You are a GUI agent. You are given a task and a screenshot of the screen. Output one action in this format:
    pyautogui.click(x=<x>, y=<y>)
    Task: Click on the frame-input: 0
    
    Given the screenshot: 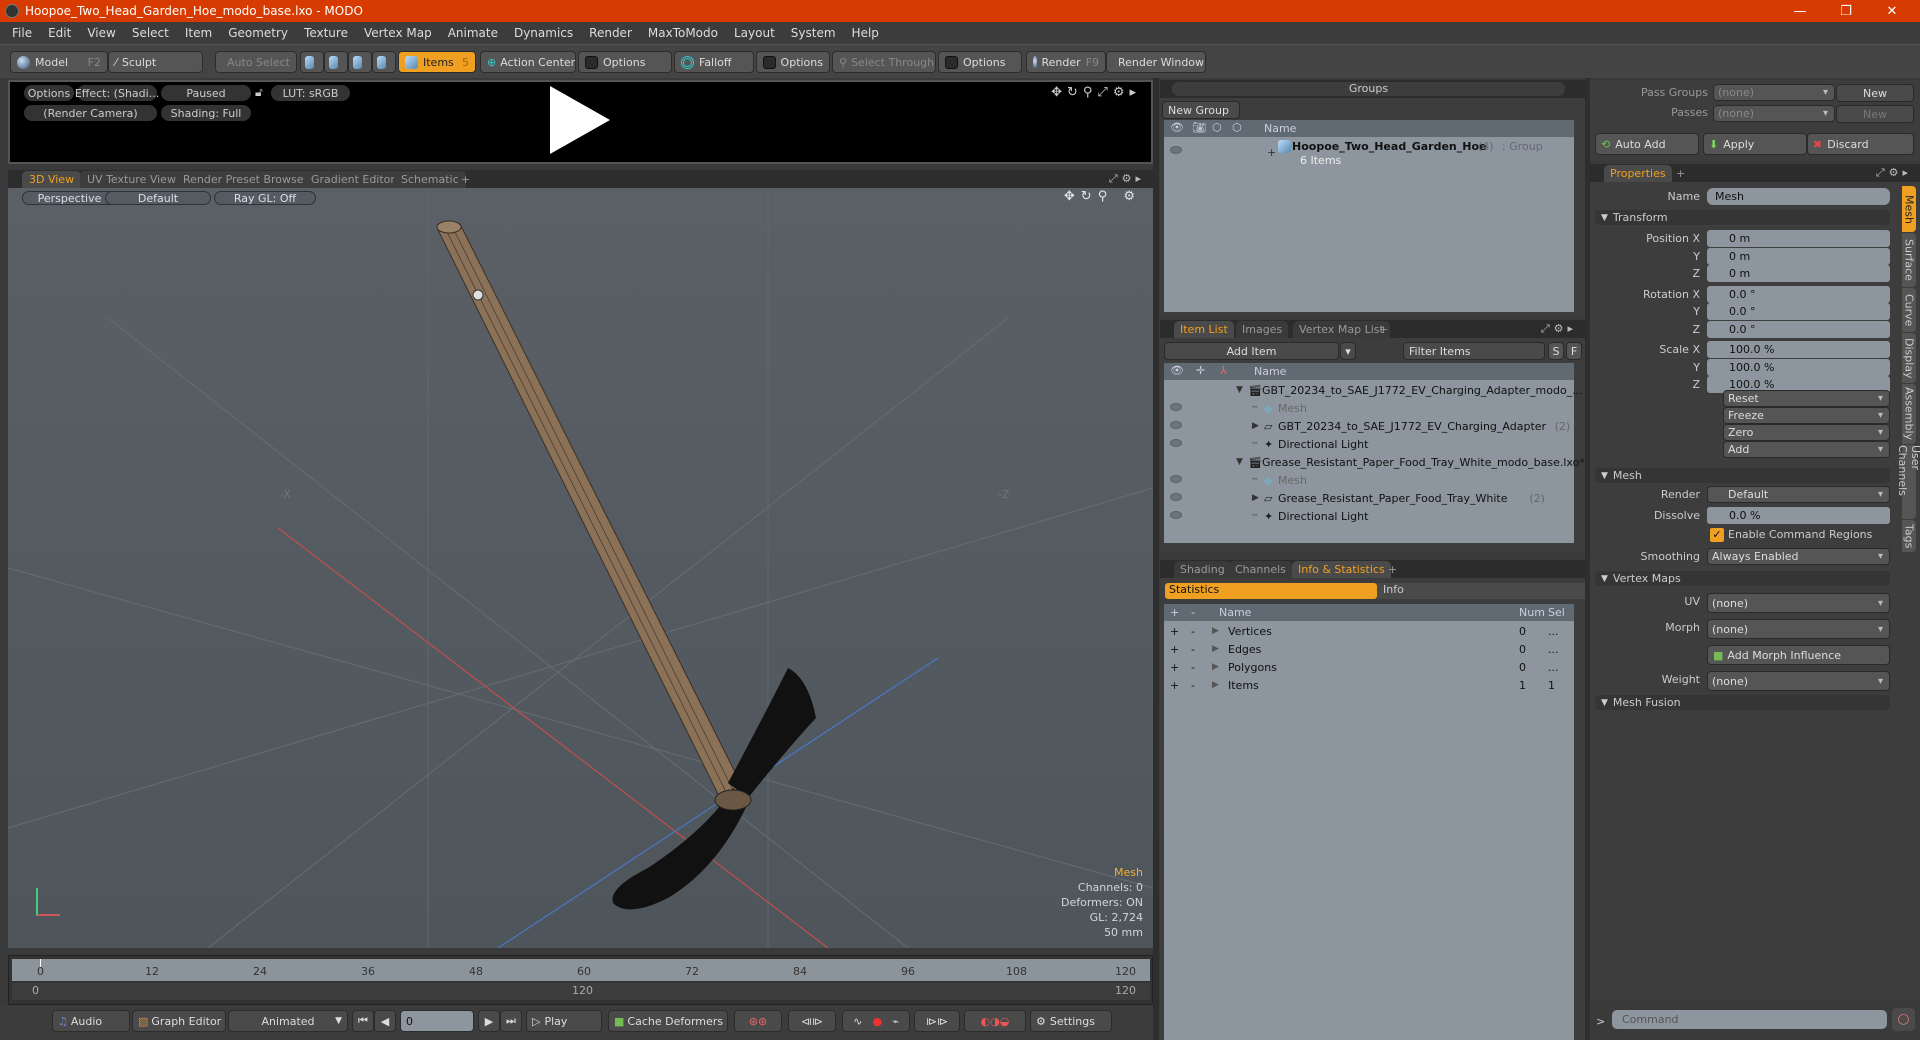 What is the action you would take?
    pyautogui.click(x=437, y=1021)
    